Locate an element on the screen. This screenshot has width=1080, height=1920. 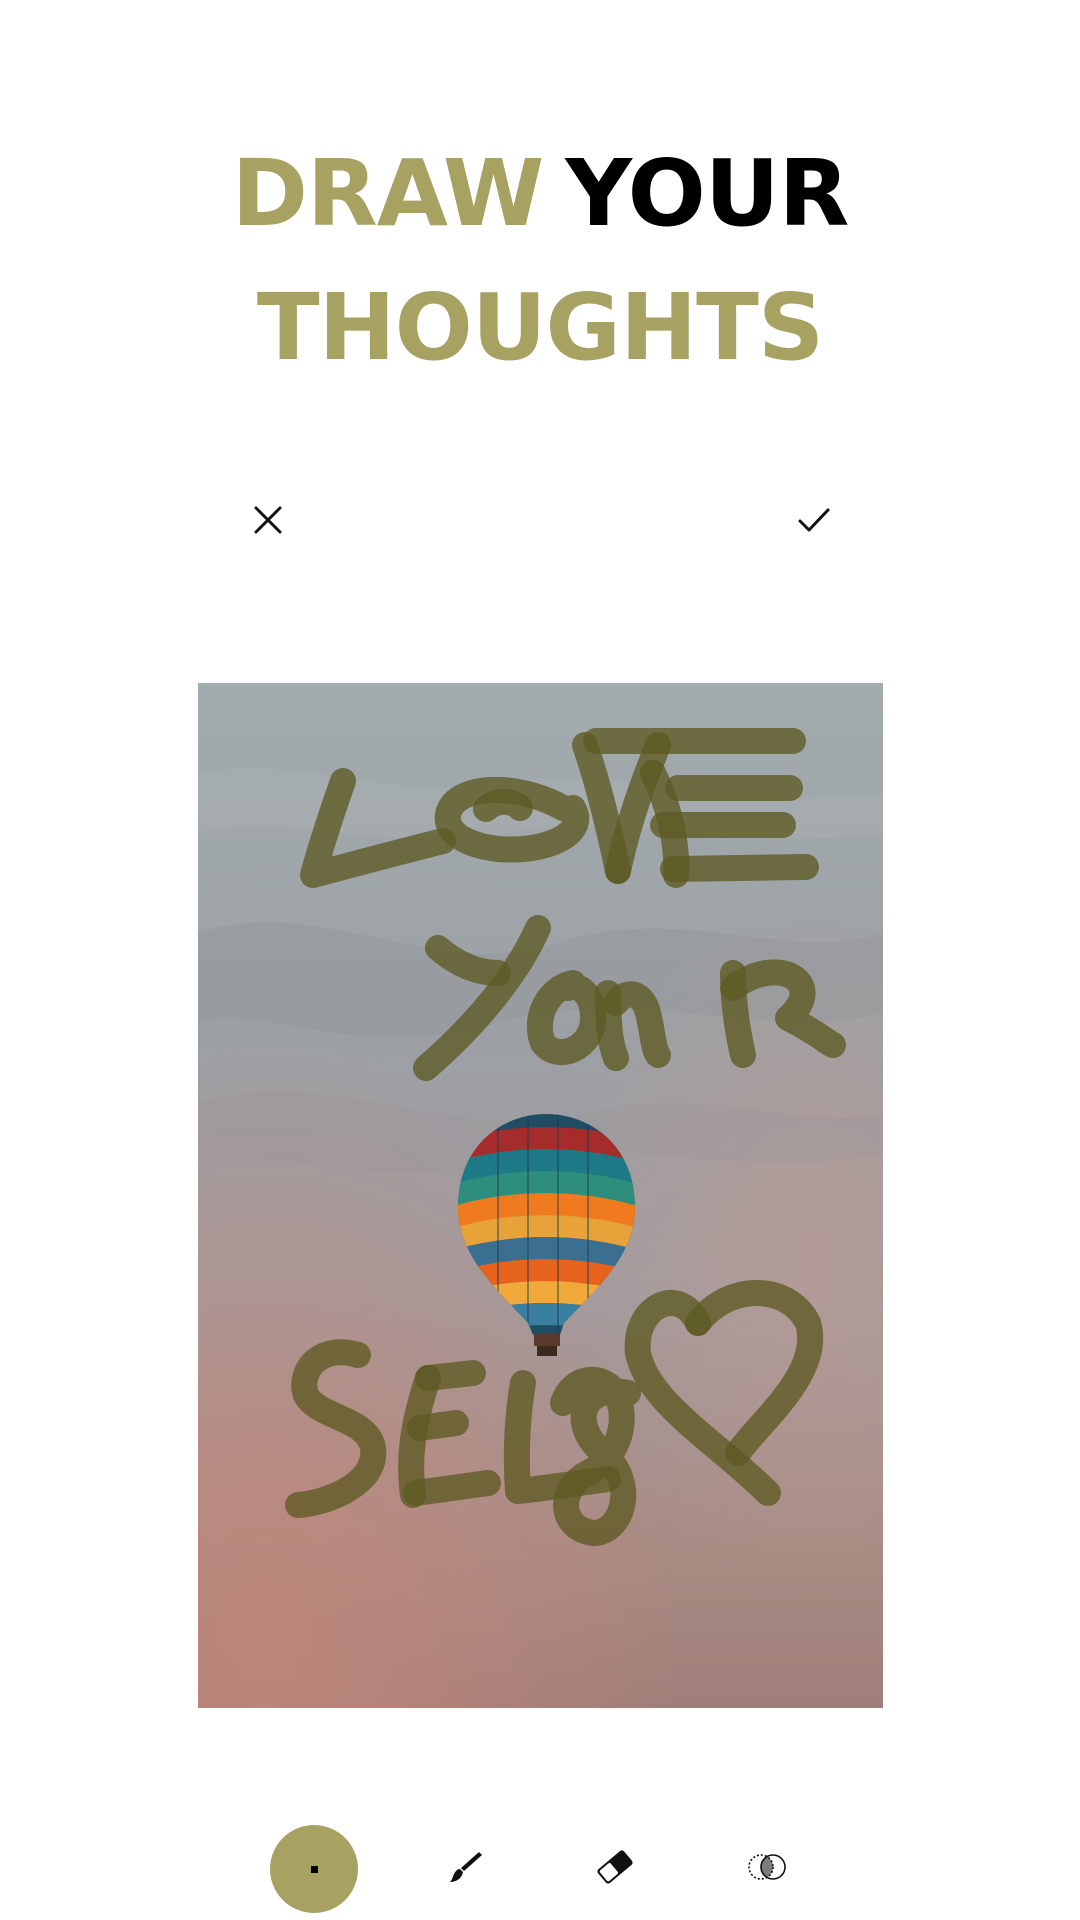
brush-button is located at coordinates (465, 1869).